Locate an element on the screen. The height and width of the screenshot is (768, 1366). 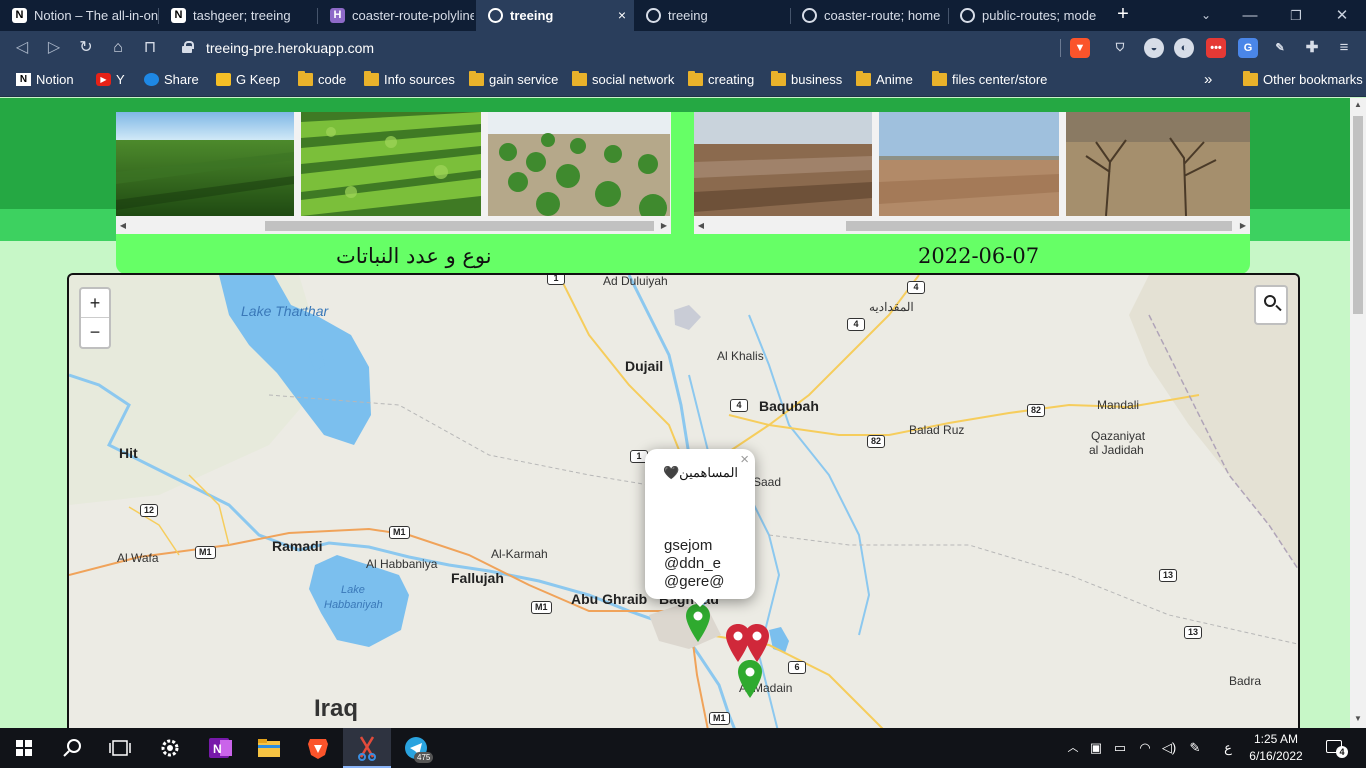
bookmark-folder-gain-service: gain service is located at coordinates (513, 81).